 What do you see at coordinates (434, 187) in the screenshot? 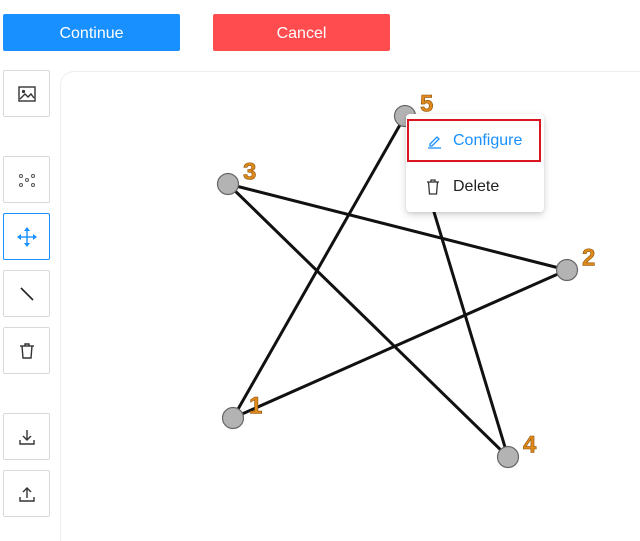
I see `trash-icon` at bounding box center [434, 187].